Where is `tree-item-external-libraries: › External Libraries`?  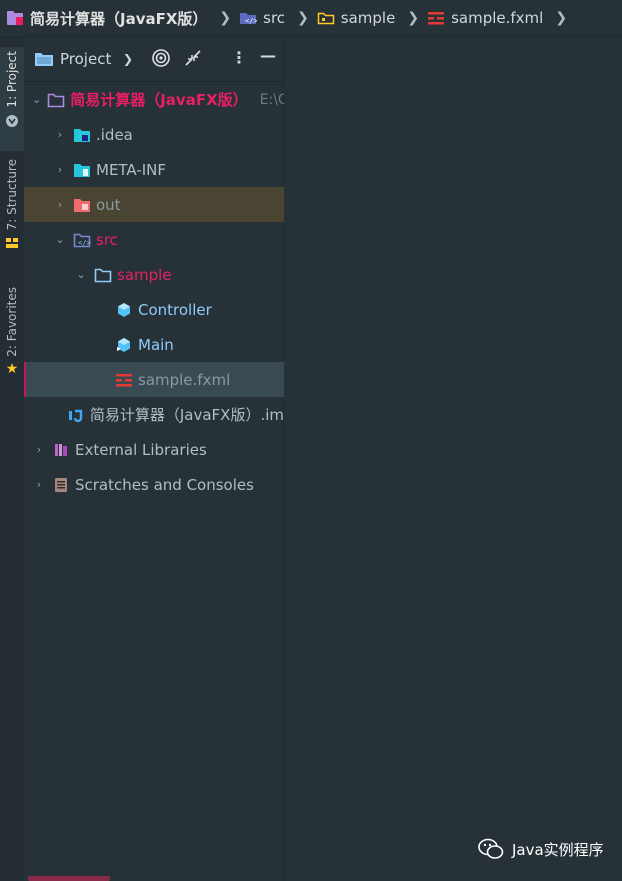
tree-item-external-libraries: › External Libraries is located at coordinates (154, 449).